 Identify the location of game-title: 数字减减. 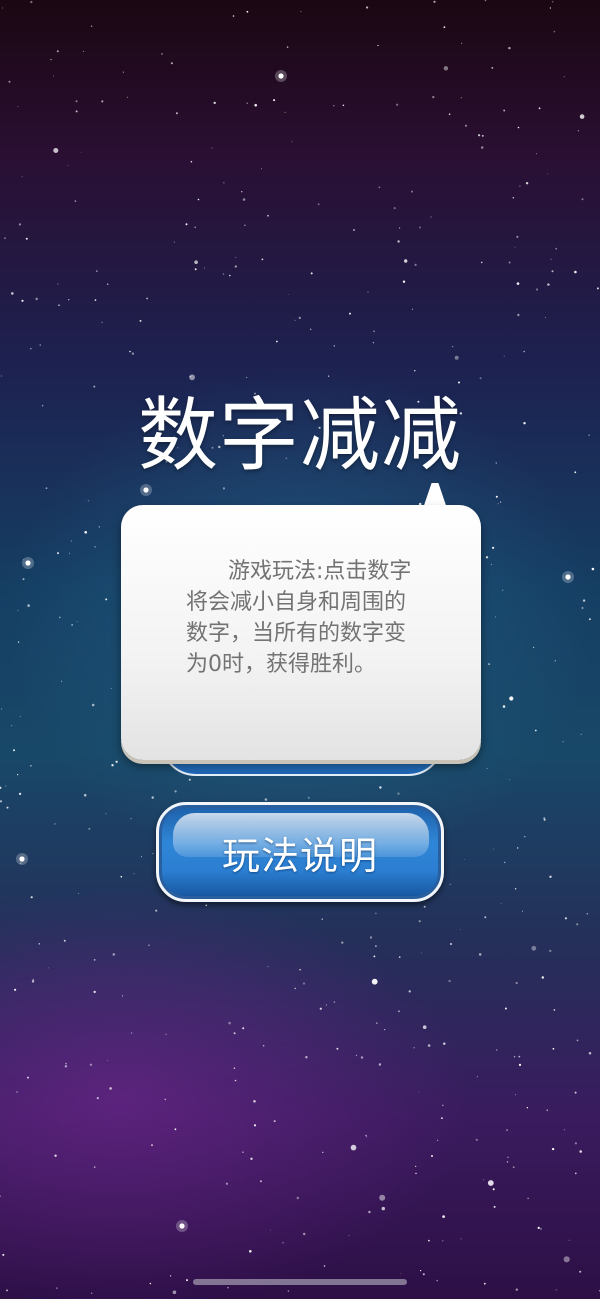
(300, 435).